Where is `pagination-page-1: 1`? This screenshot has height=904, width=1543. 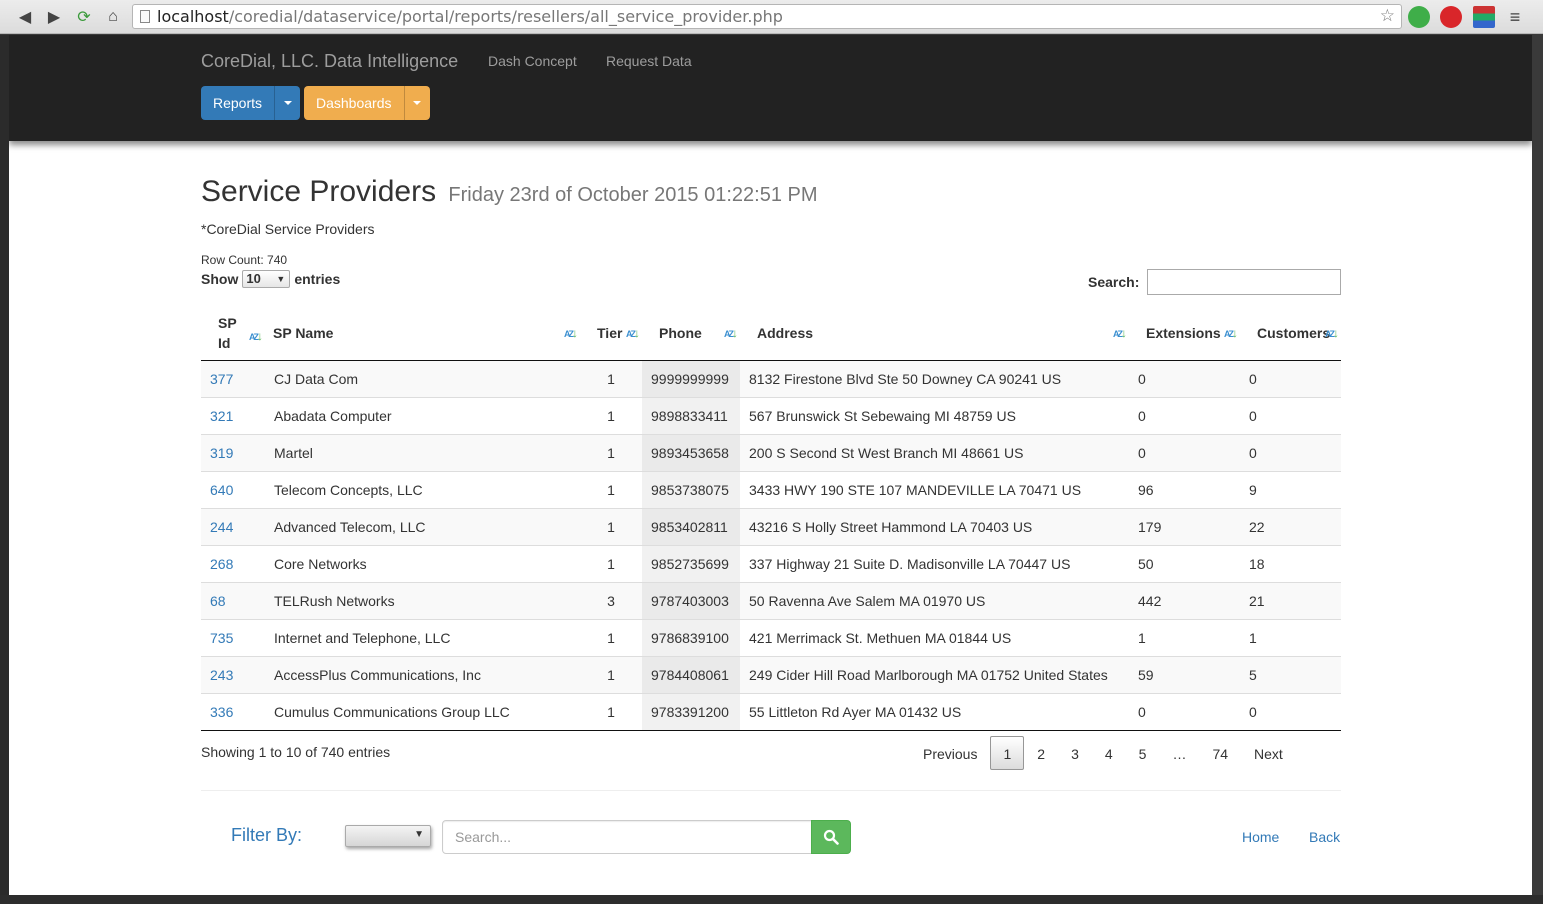
pagination-page-1: 1 is located at coordinates (1007, 753).